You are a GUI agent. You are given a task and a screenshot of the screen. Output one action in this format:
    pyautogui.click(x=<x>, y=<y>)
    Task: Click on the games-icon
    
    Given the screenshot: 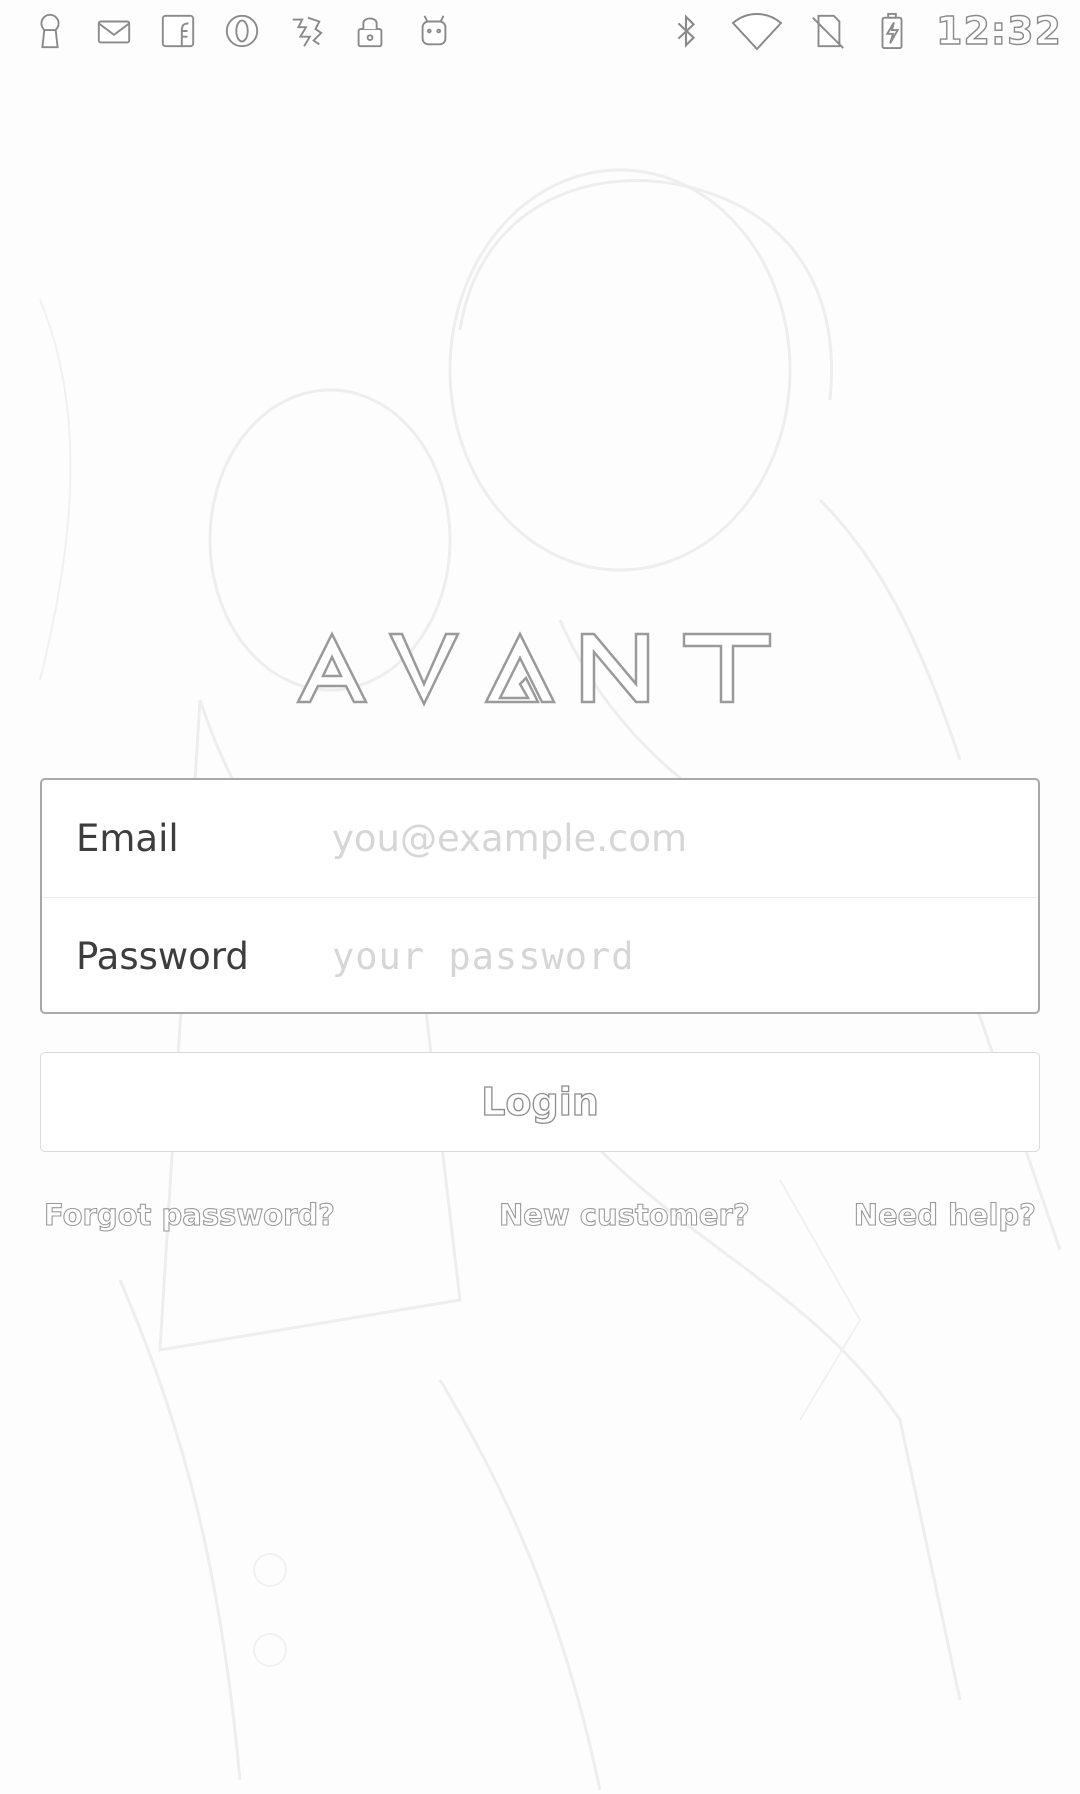 What is the action you would take?
    pyautogui.click(x=306, y=31)
    